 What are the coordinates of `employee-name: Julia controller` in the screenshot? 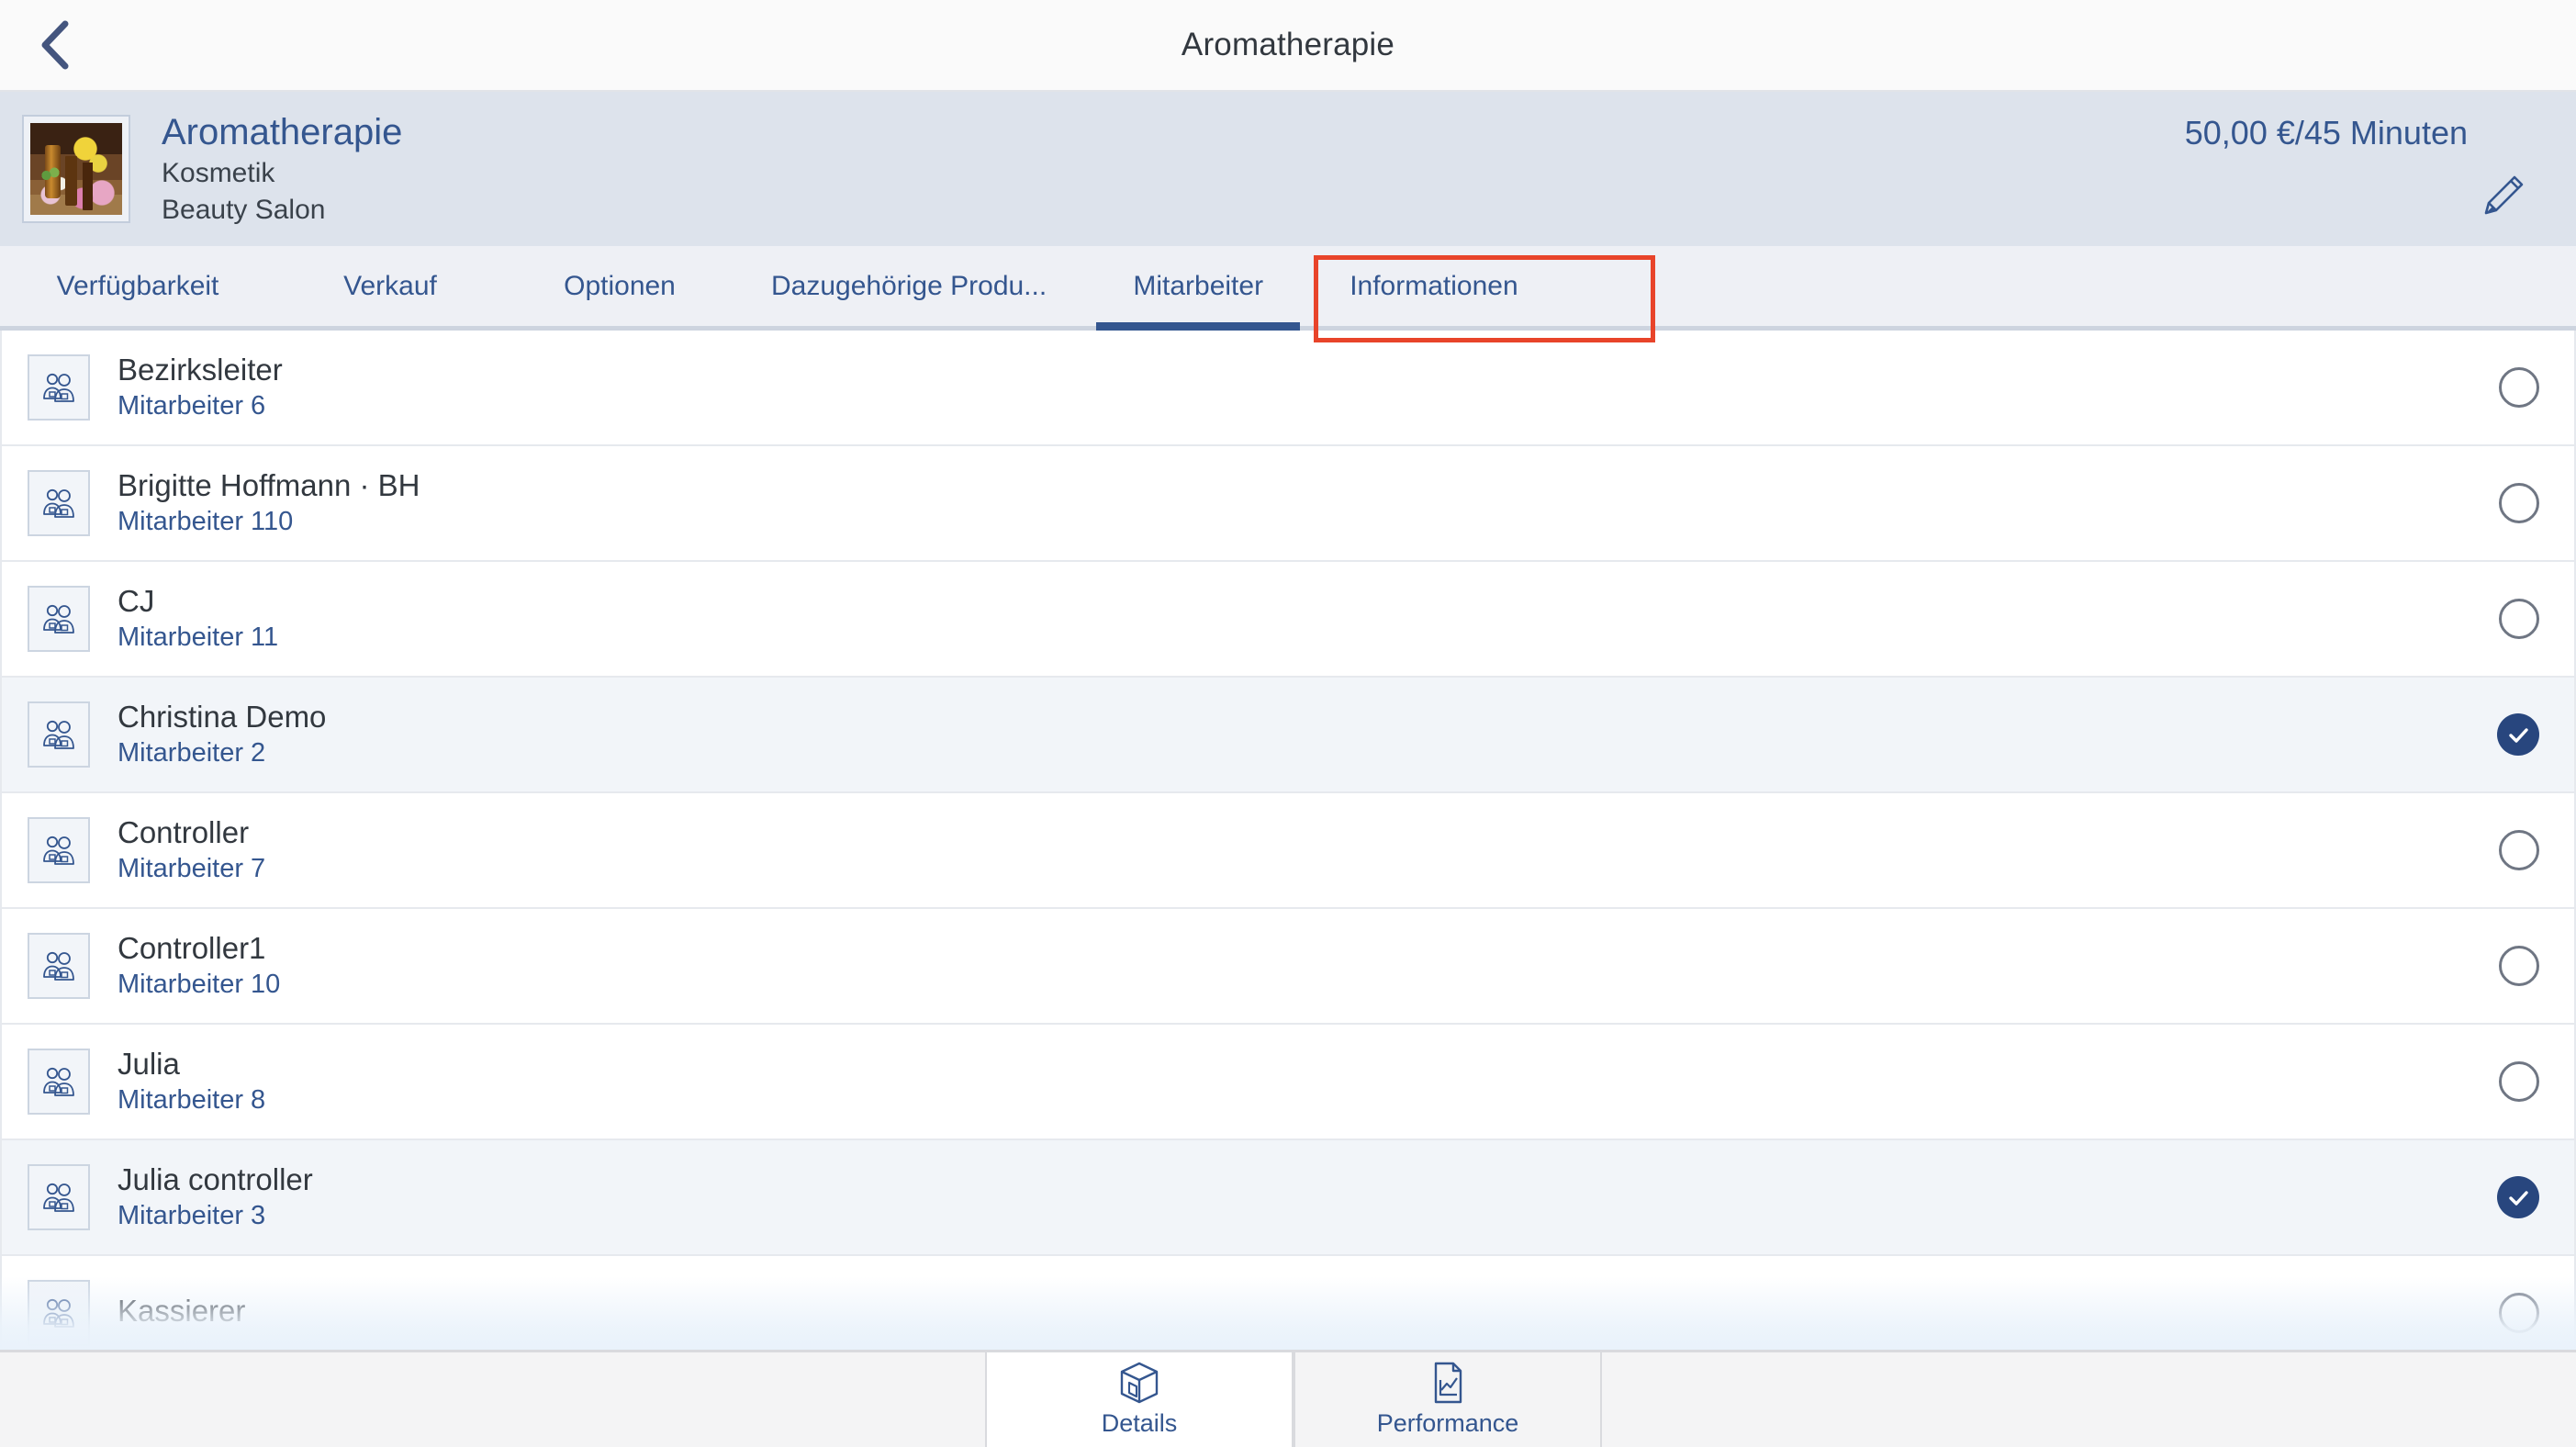 It's located at (215, 1178).